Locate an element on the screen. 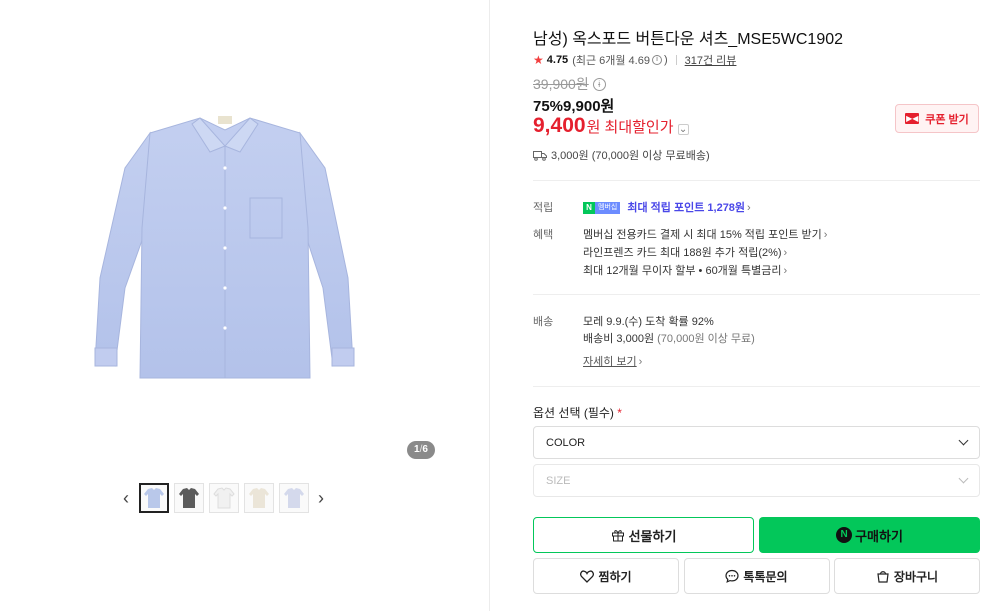  original-price: 39,900원 i is located at coordinates (569, 84).